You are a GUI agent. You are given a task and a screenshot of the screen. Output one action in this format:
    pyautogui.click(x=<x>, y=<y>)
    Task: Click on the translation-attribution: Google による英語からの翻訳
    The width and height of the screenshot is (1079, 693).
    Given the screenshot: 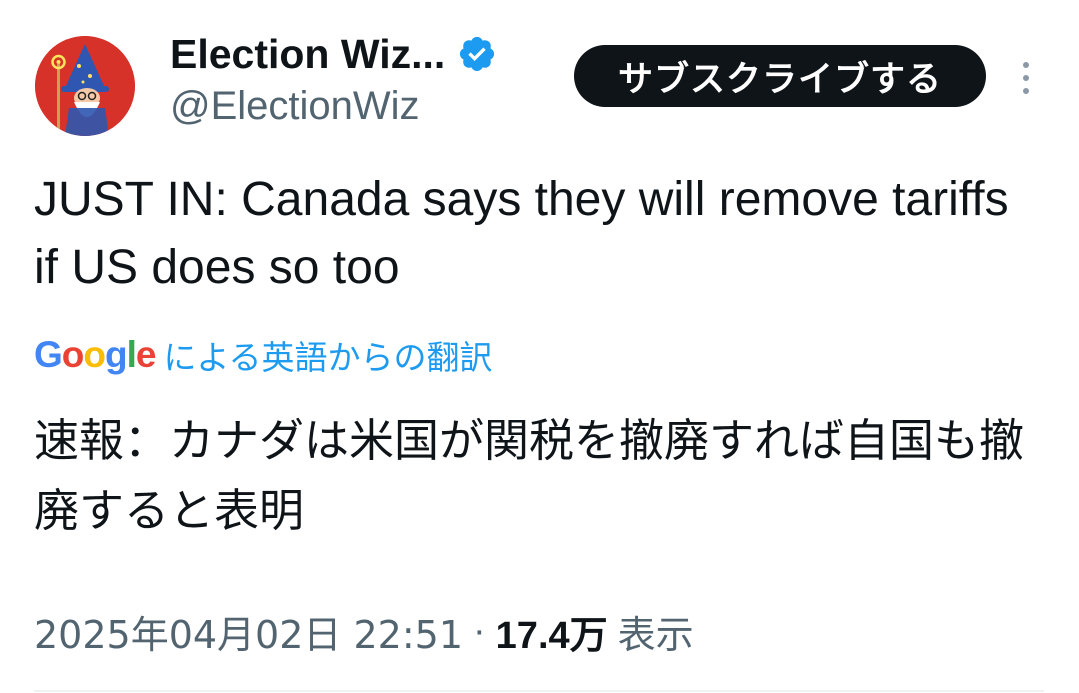 What is the action you would take?
    pyautogui.click(x=263, y=355)
    